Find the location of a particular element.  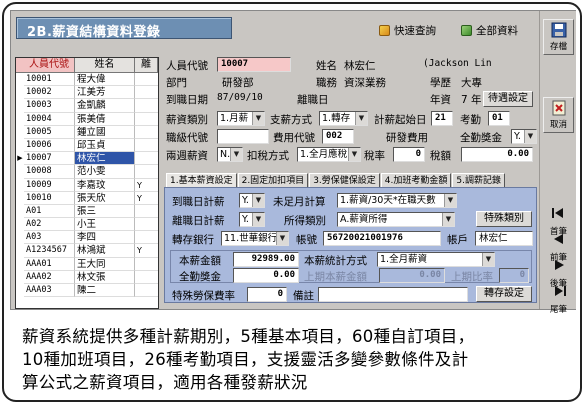

tab-overtime: 4.加班考勤金額 is located at coordinates (416, 180).